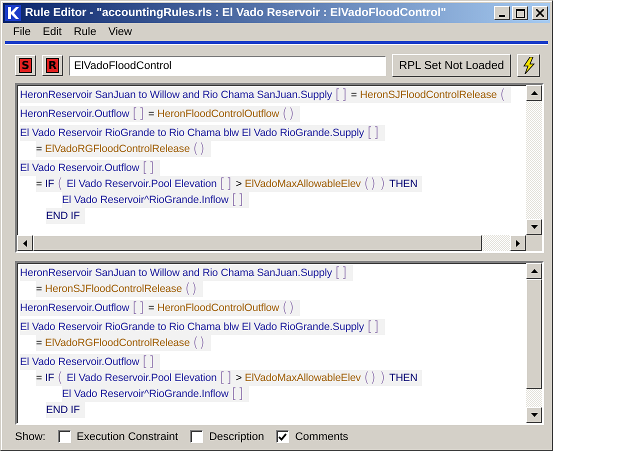 The width and height of the screenshot is (635, 451). I want to click on checkbox-label: Comments, so click(321, 436).